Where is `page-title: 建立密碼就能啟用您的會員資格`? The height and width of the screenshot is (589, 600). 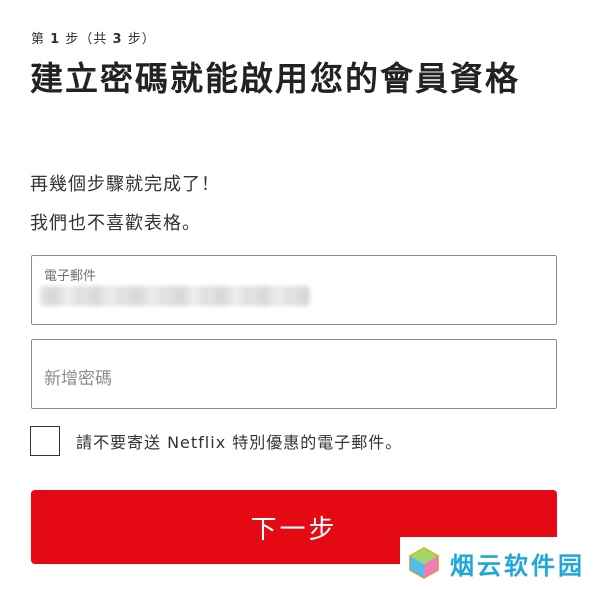
page-title: 建立密碼就能啟用您的會員資格 is located at coordinates (275, 78).